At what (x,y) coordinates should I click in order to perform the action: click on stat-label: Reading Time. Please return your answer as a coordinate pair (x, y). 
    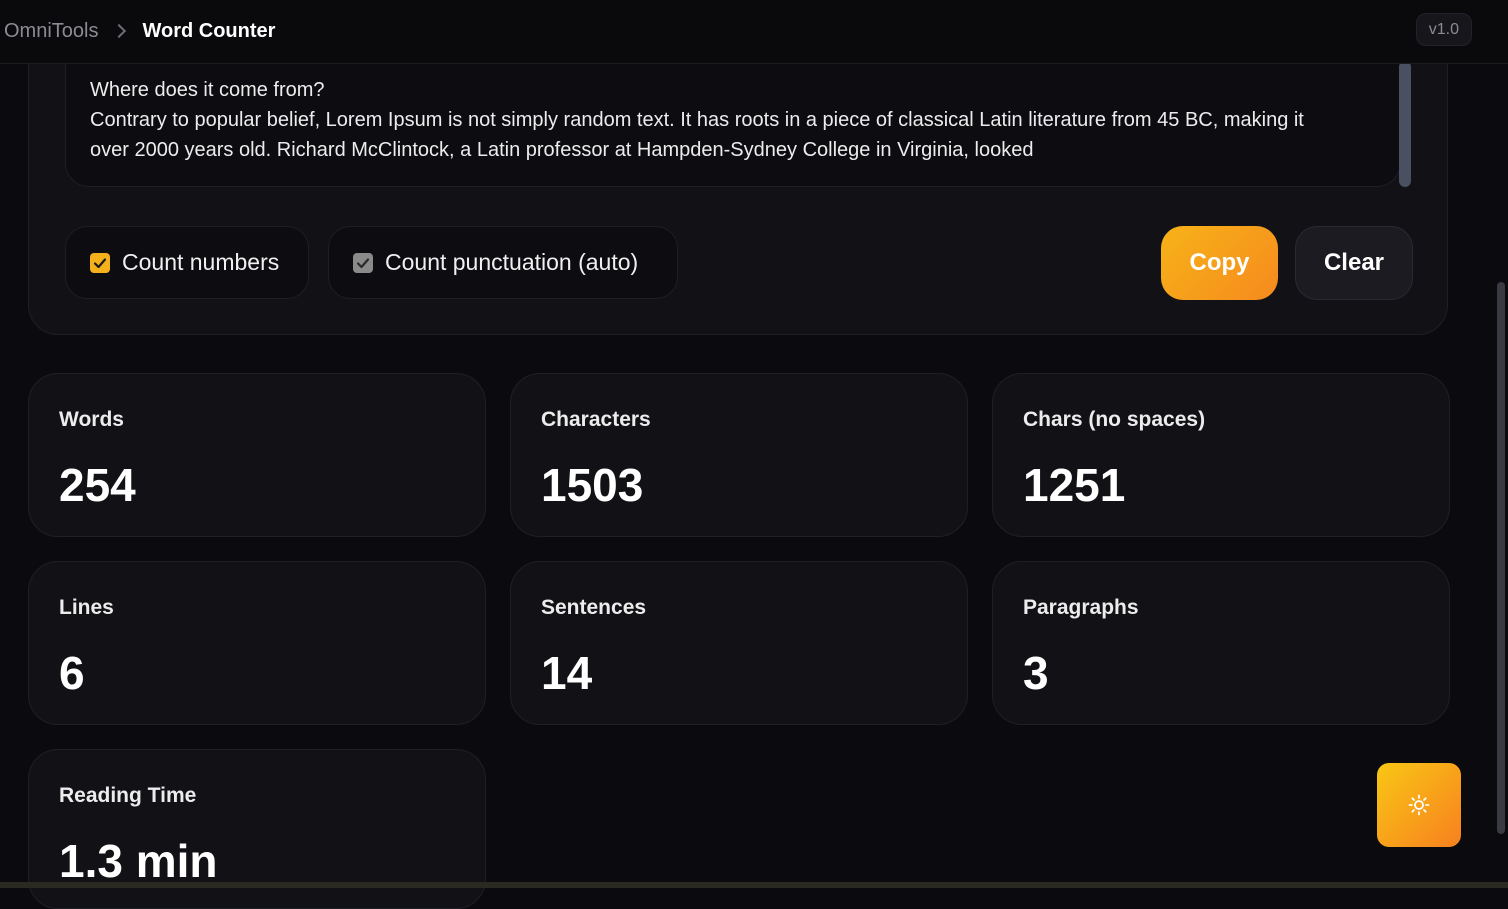
    Looking at the image, I should click on (128, 795).